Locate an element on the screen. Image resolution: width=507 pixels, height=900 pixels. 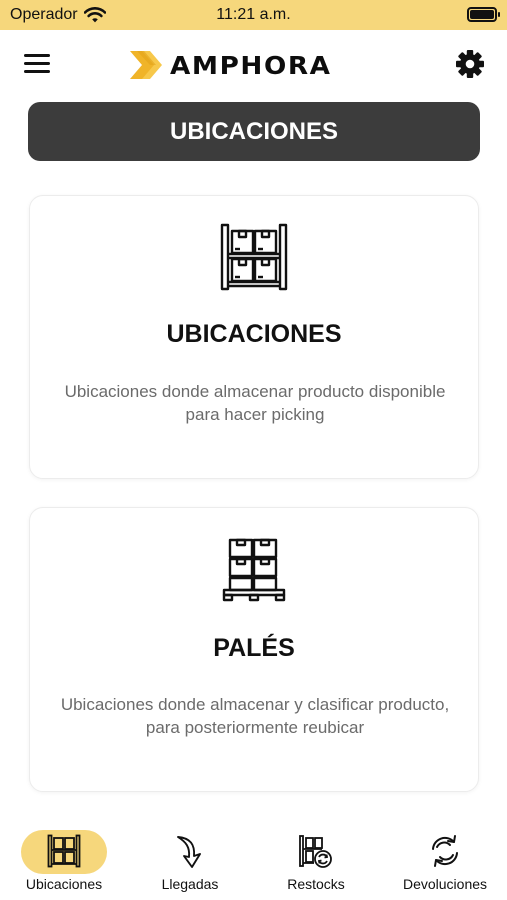
card-title: PALÉS is located at coordinates (254, 648).